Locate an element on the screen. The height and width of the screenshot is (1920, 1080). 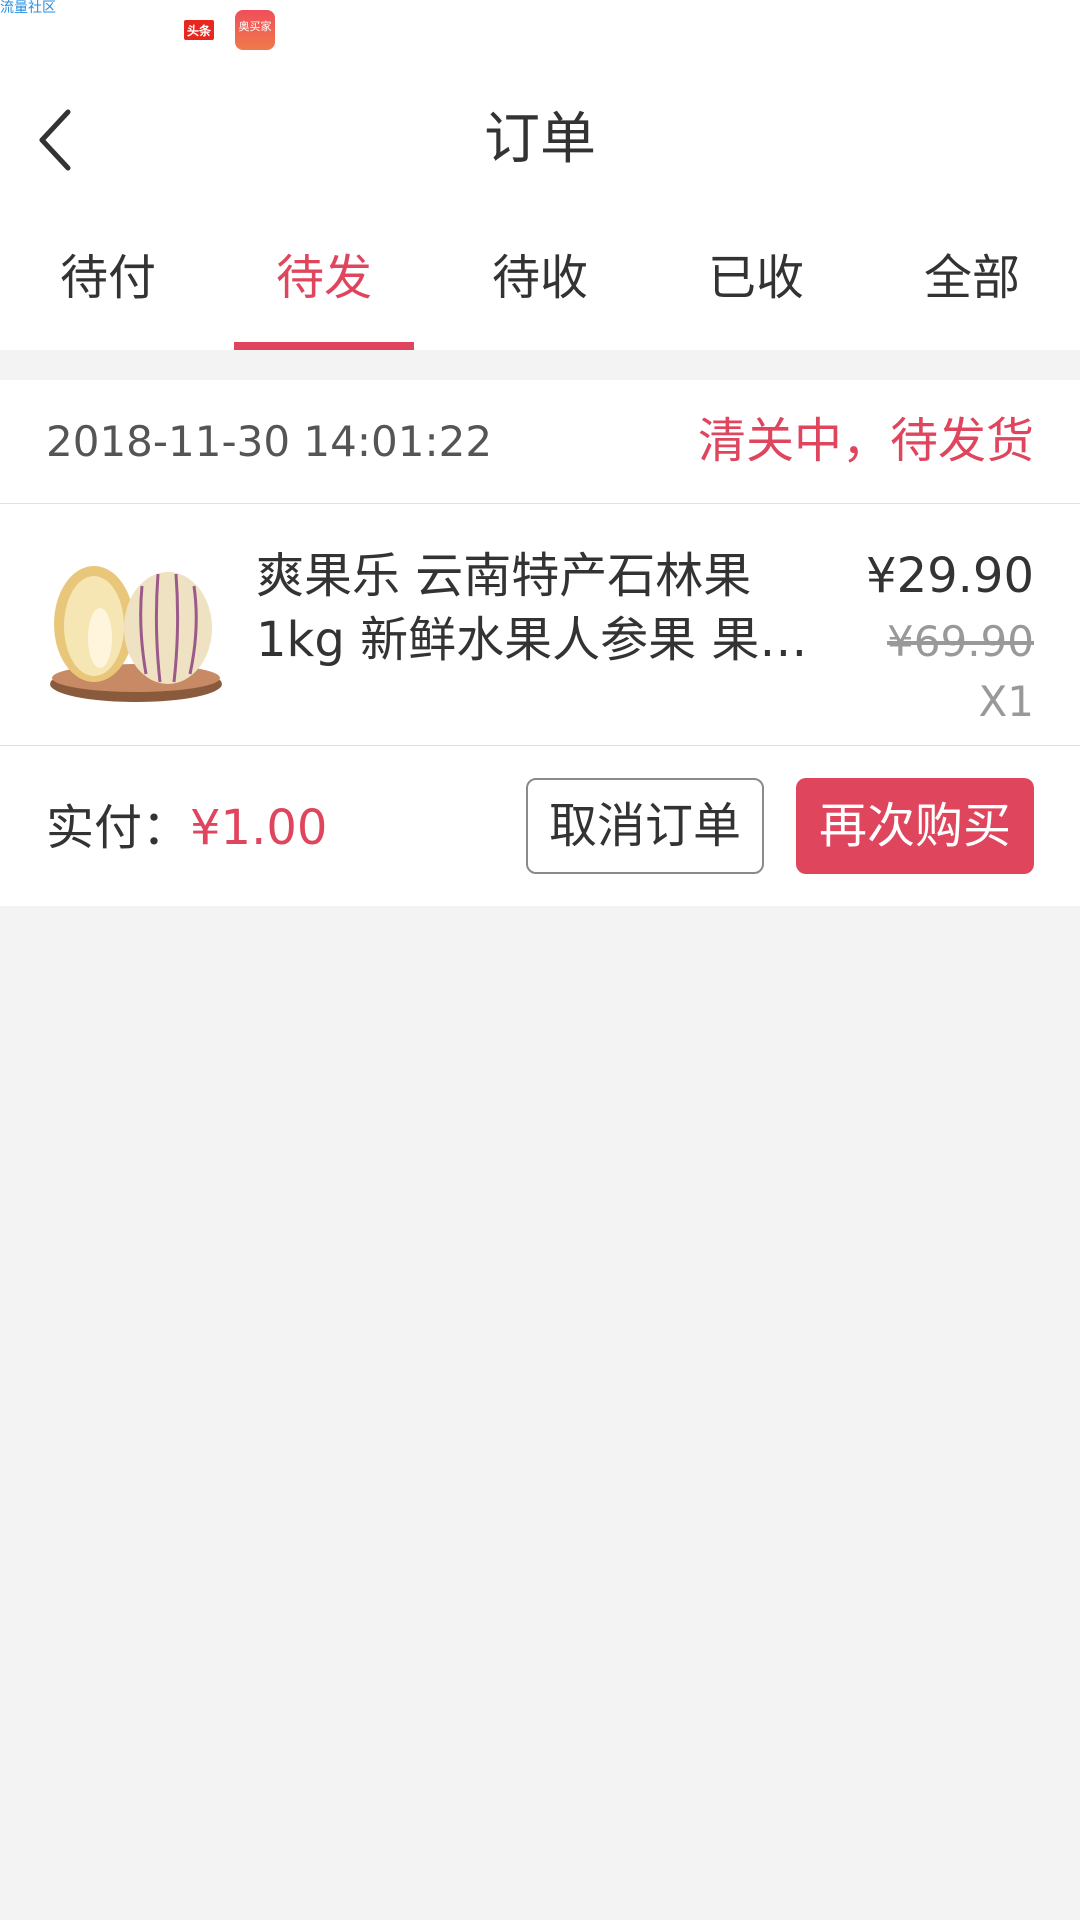
tab-label: 已收 is located at coordinates (755, 278).